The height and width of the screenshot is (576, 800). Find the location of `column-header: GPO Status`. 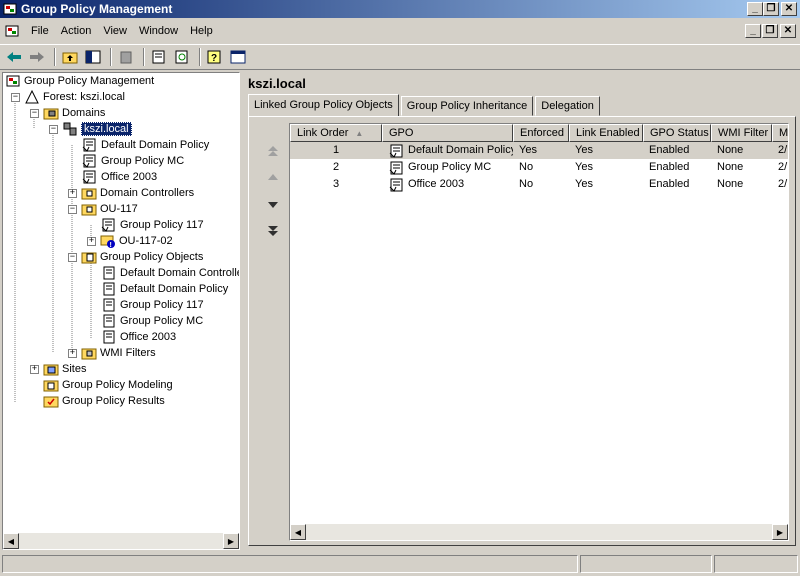

column-header: GPO Status is located at coordinates (677, 133).